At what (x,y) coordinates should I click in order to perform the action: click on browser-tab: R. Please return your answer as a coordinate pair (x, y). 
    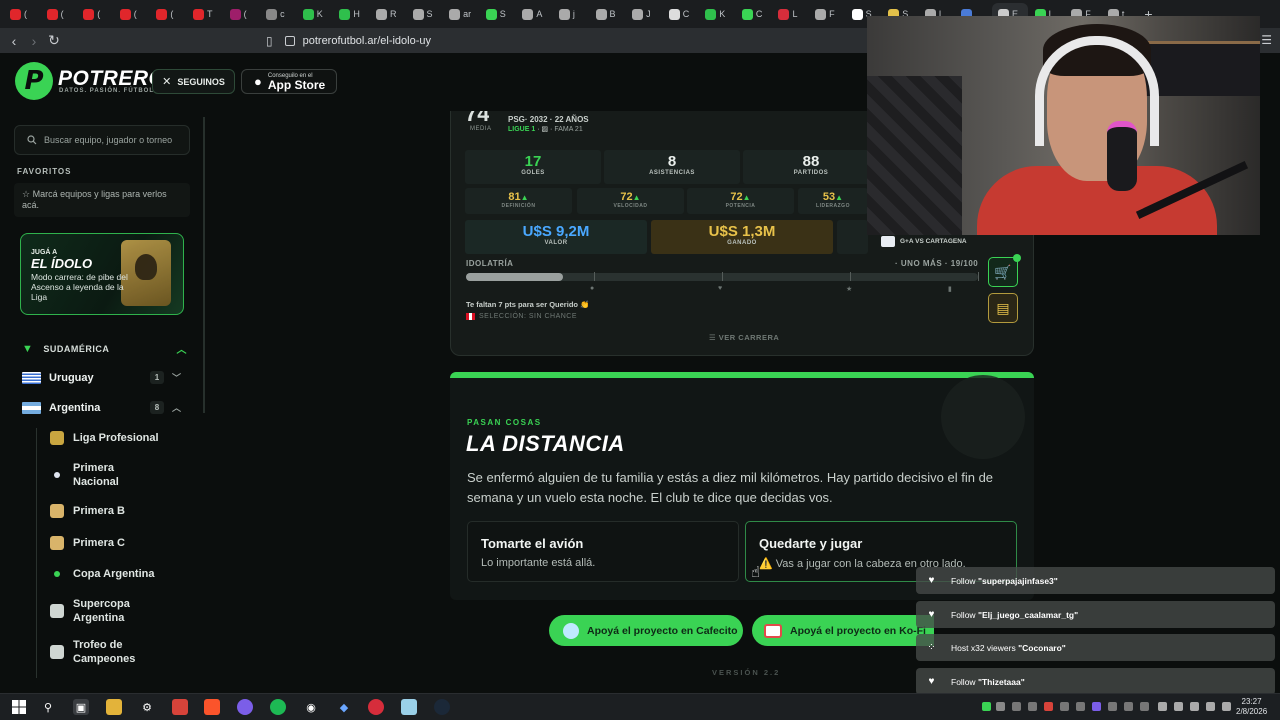
    Looking at the image, I should click on (388, 14).